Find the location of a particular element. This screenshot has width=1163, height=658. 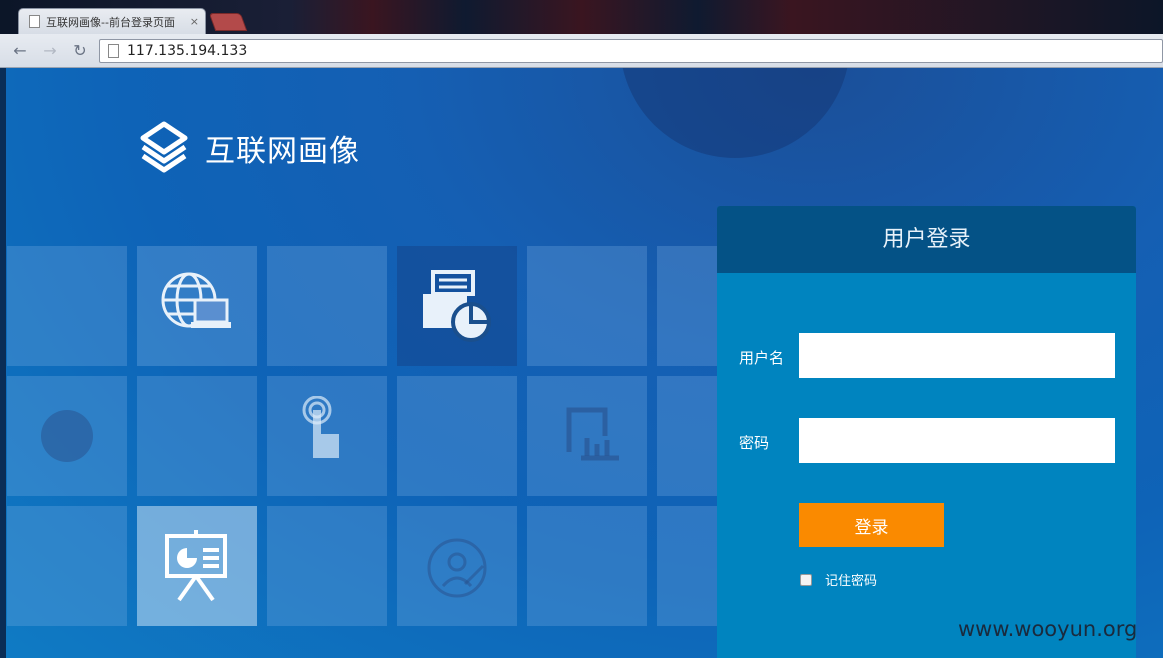

watermark: www.wooyun.org is located at coordinates (1048, 629).